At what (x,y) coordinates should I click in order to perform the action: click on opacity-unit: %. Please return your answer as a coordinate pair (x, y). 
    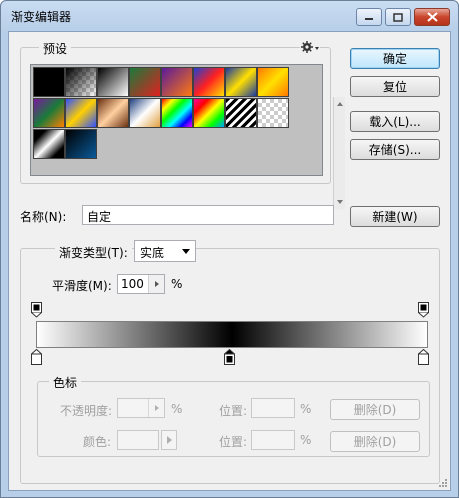
    Looking at the image, I should click on (177, 409).